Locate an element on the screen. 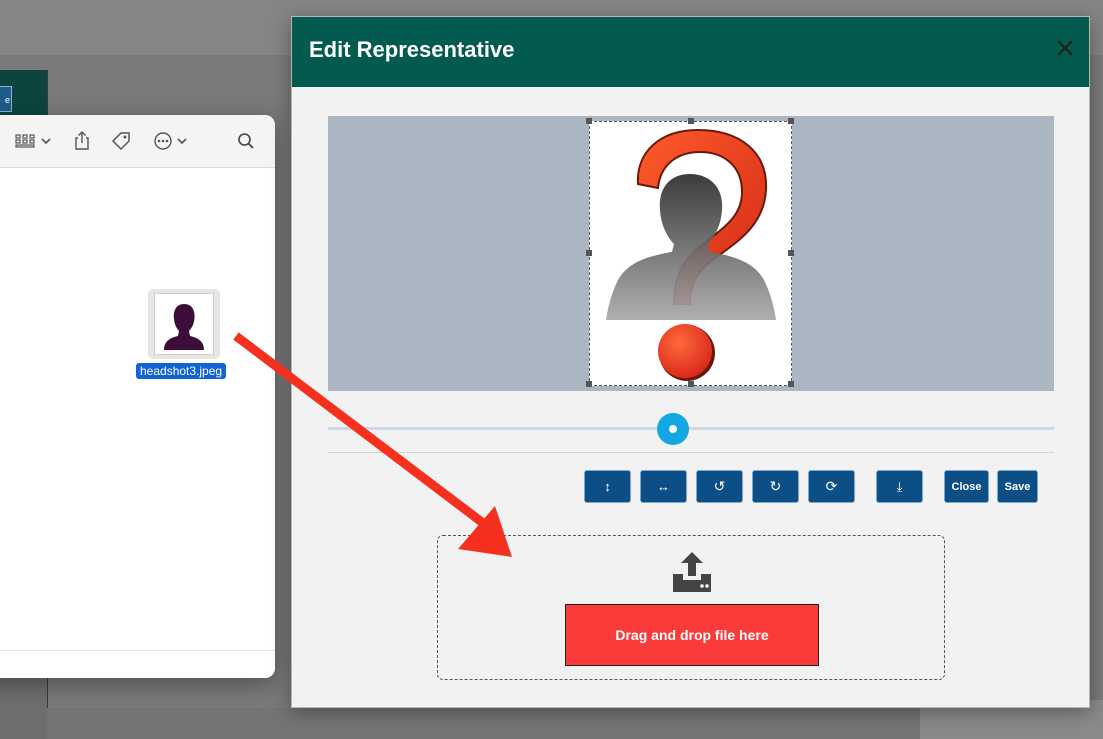 This screenshot has height=739, width=1103. divider is located at coordinates (691, 452).